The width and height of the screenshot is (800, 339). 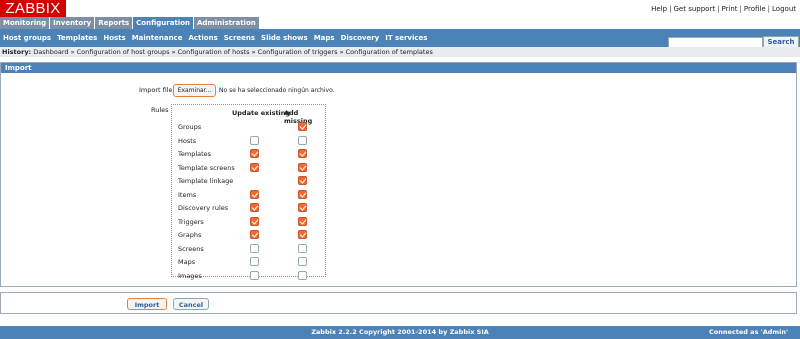 I want to click on import-button: Import, so click(x=147, y=304).